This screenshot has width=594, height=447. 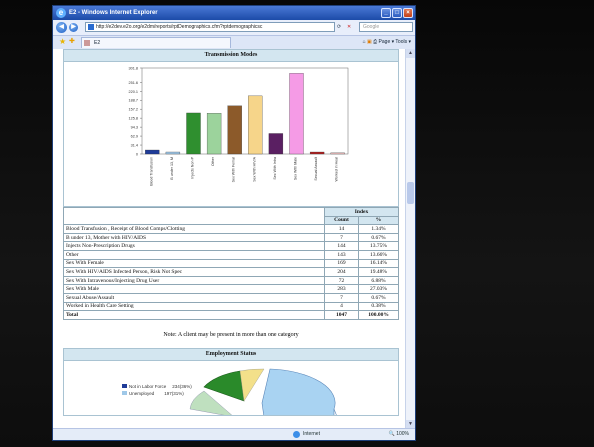 I want to click on table-row: Other 143 13.66%, so click(x=231, y=254).